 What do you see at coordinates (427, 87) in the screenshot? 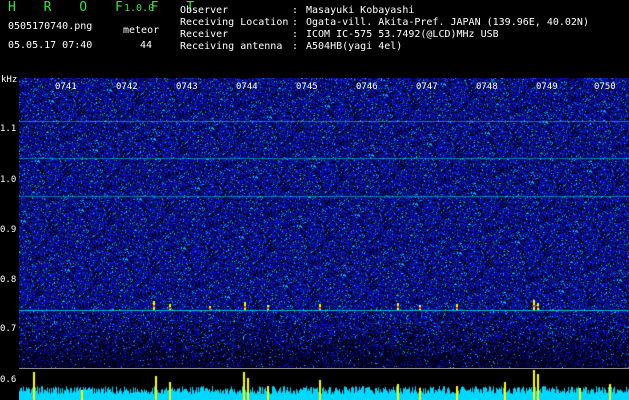
I see `x-tick-label: 0747` at bounding box center [427, 87].